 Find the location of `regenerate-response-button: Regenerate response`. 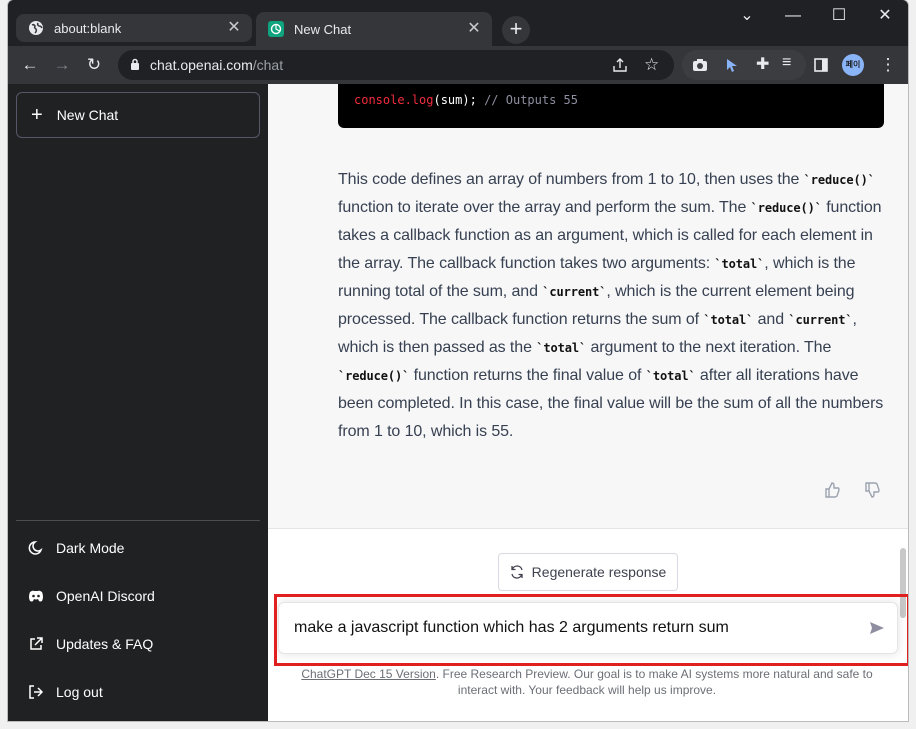

regenerate-response-button: Regenerate response is located at coordinates (588, 572).